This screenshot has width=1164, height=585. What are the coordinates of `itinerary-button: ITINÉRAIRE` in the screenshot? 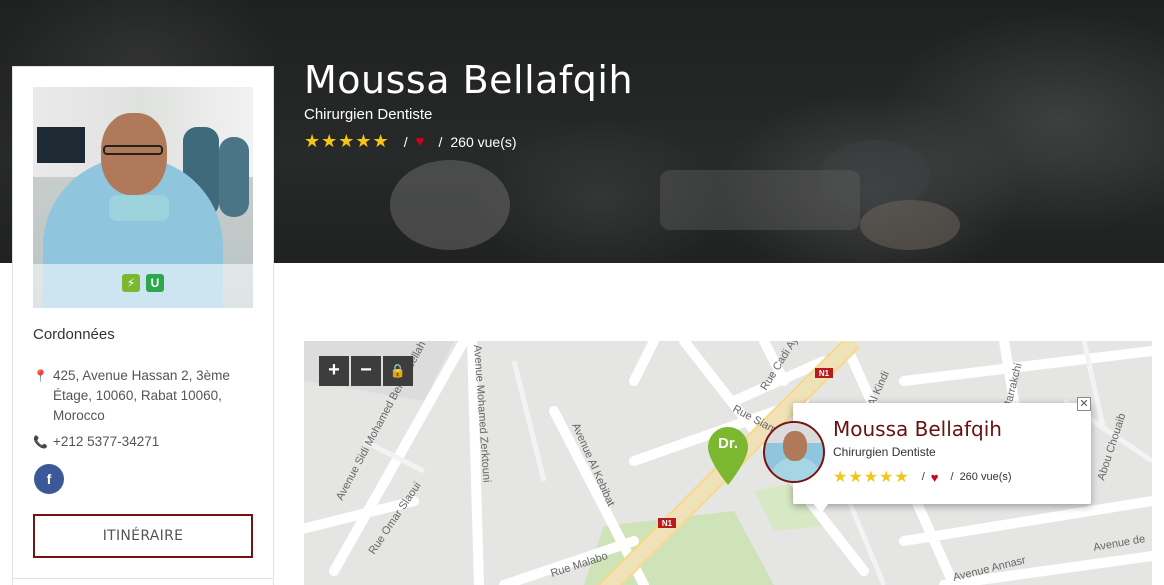 It's located at (143, 536).